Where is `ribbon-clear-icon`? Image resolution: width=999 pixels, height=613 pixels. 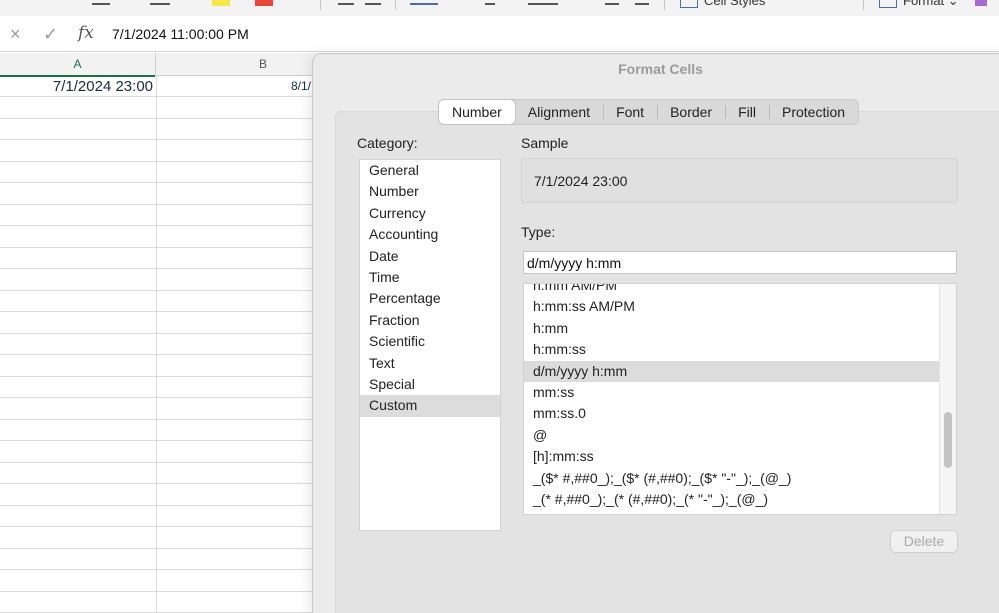
ribbon-clear-icon is located at coordinates (981, 3).